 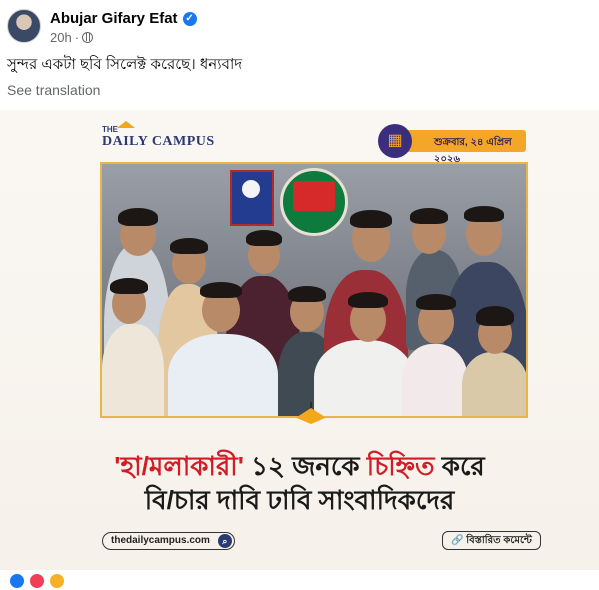 I want to click on post-time: 20h, so click(x=61, y=37).